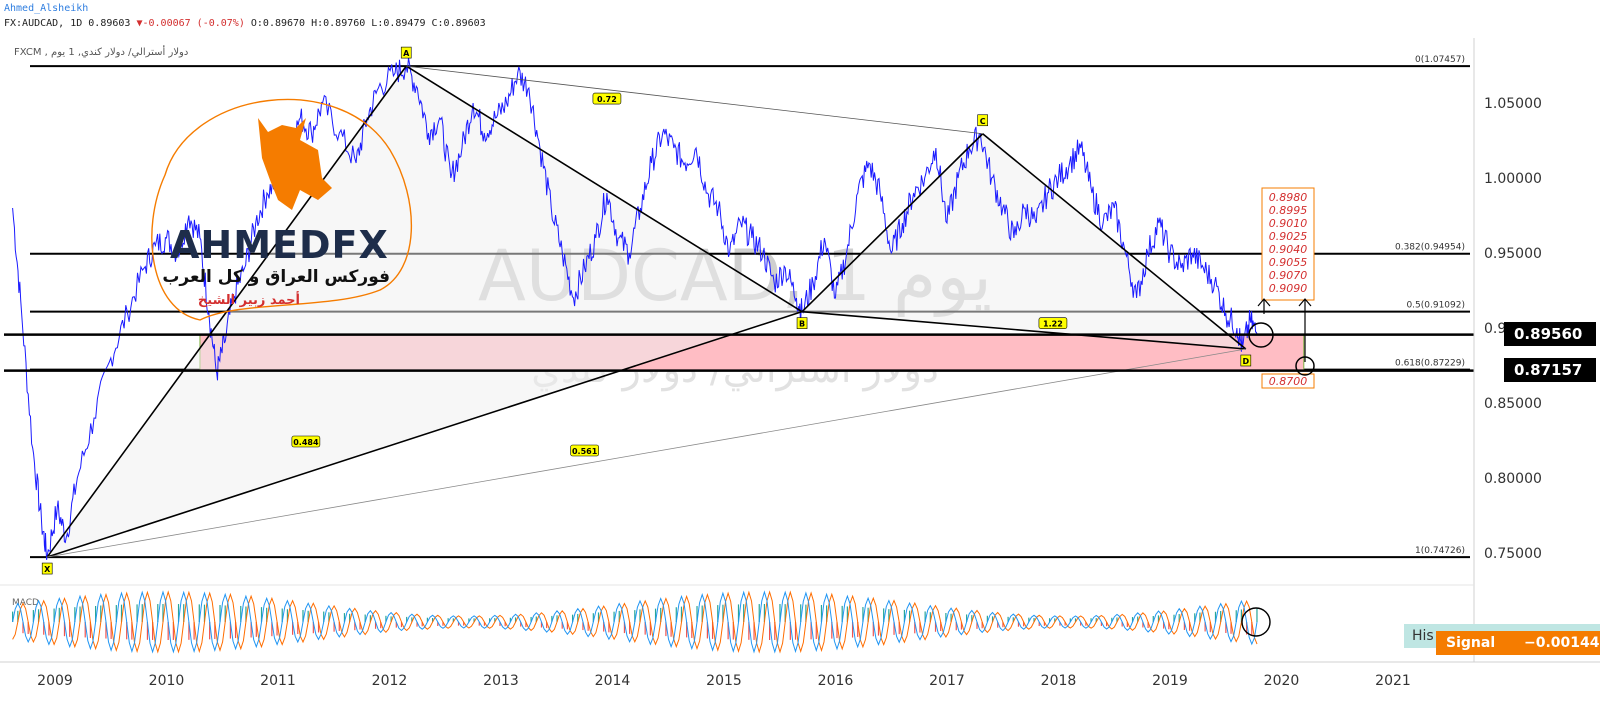 The height and width of the screenshot is (712, 1600). I want to click on x-tick-label: 2018, so click(1059, 681).